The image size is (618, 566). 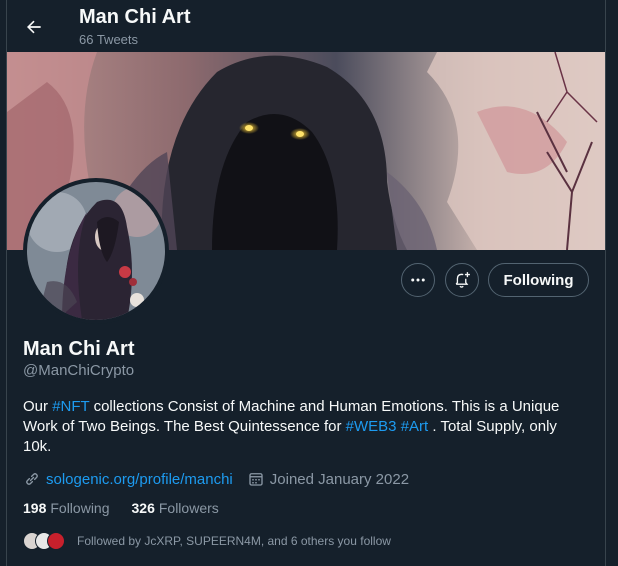 I want to click on link-icon, so click(x=32, y=479).